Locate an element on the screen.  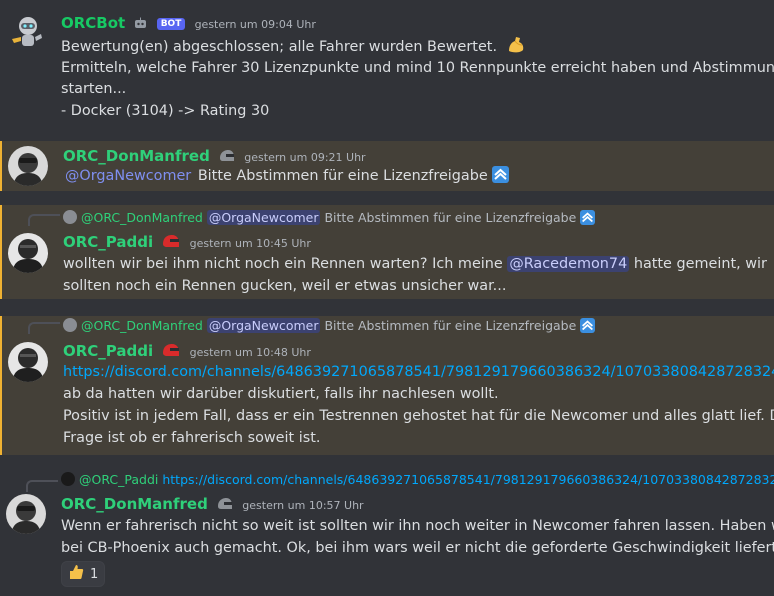
role-mention: @OrgaNewcomer is located at coordinates (128, 176).